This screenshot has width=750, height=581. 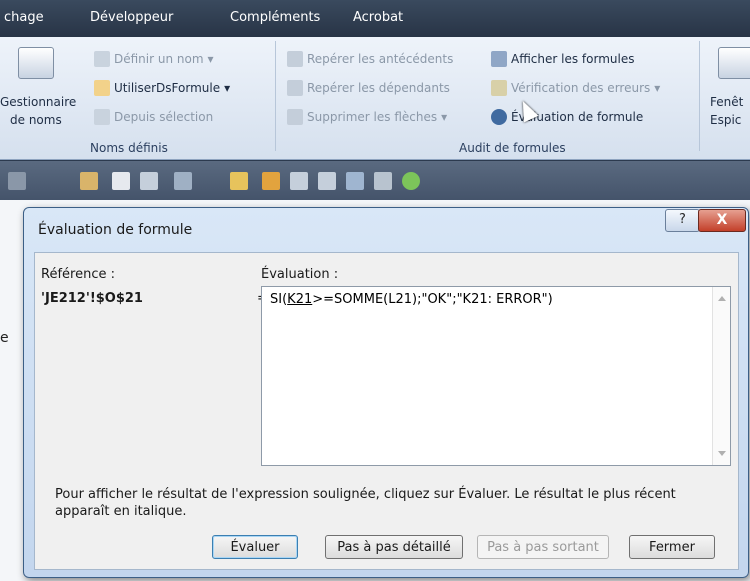 What do you see at coordinates (295, 117) in the screenshot?
I see `remove-arrows-icon` at bounding box center [295, 117].